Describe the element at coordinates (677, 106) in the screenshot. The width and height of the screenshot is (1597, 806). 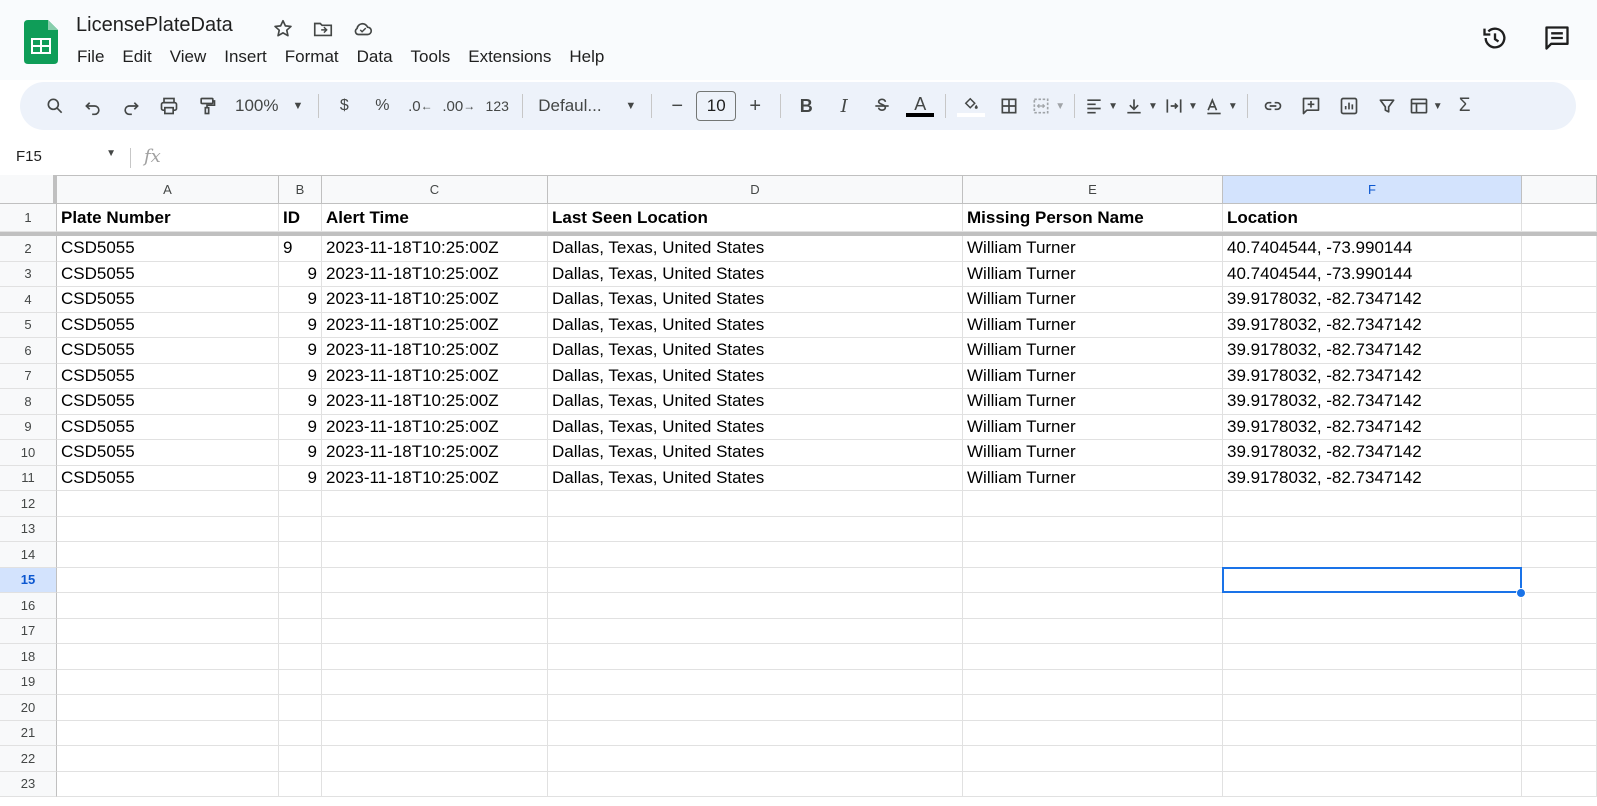
I see `decrease-font-size-button: −` at that location.